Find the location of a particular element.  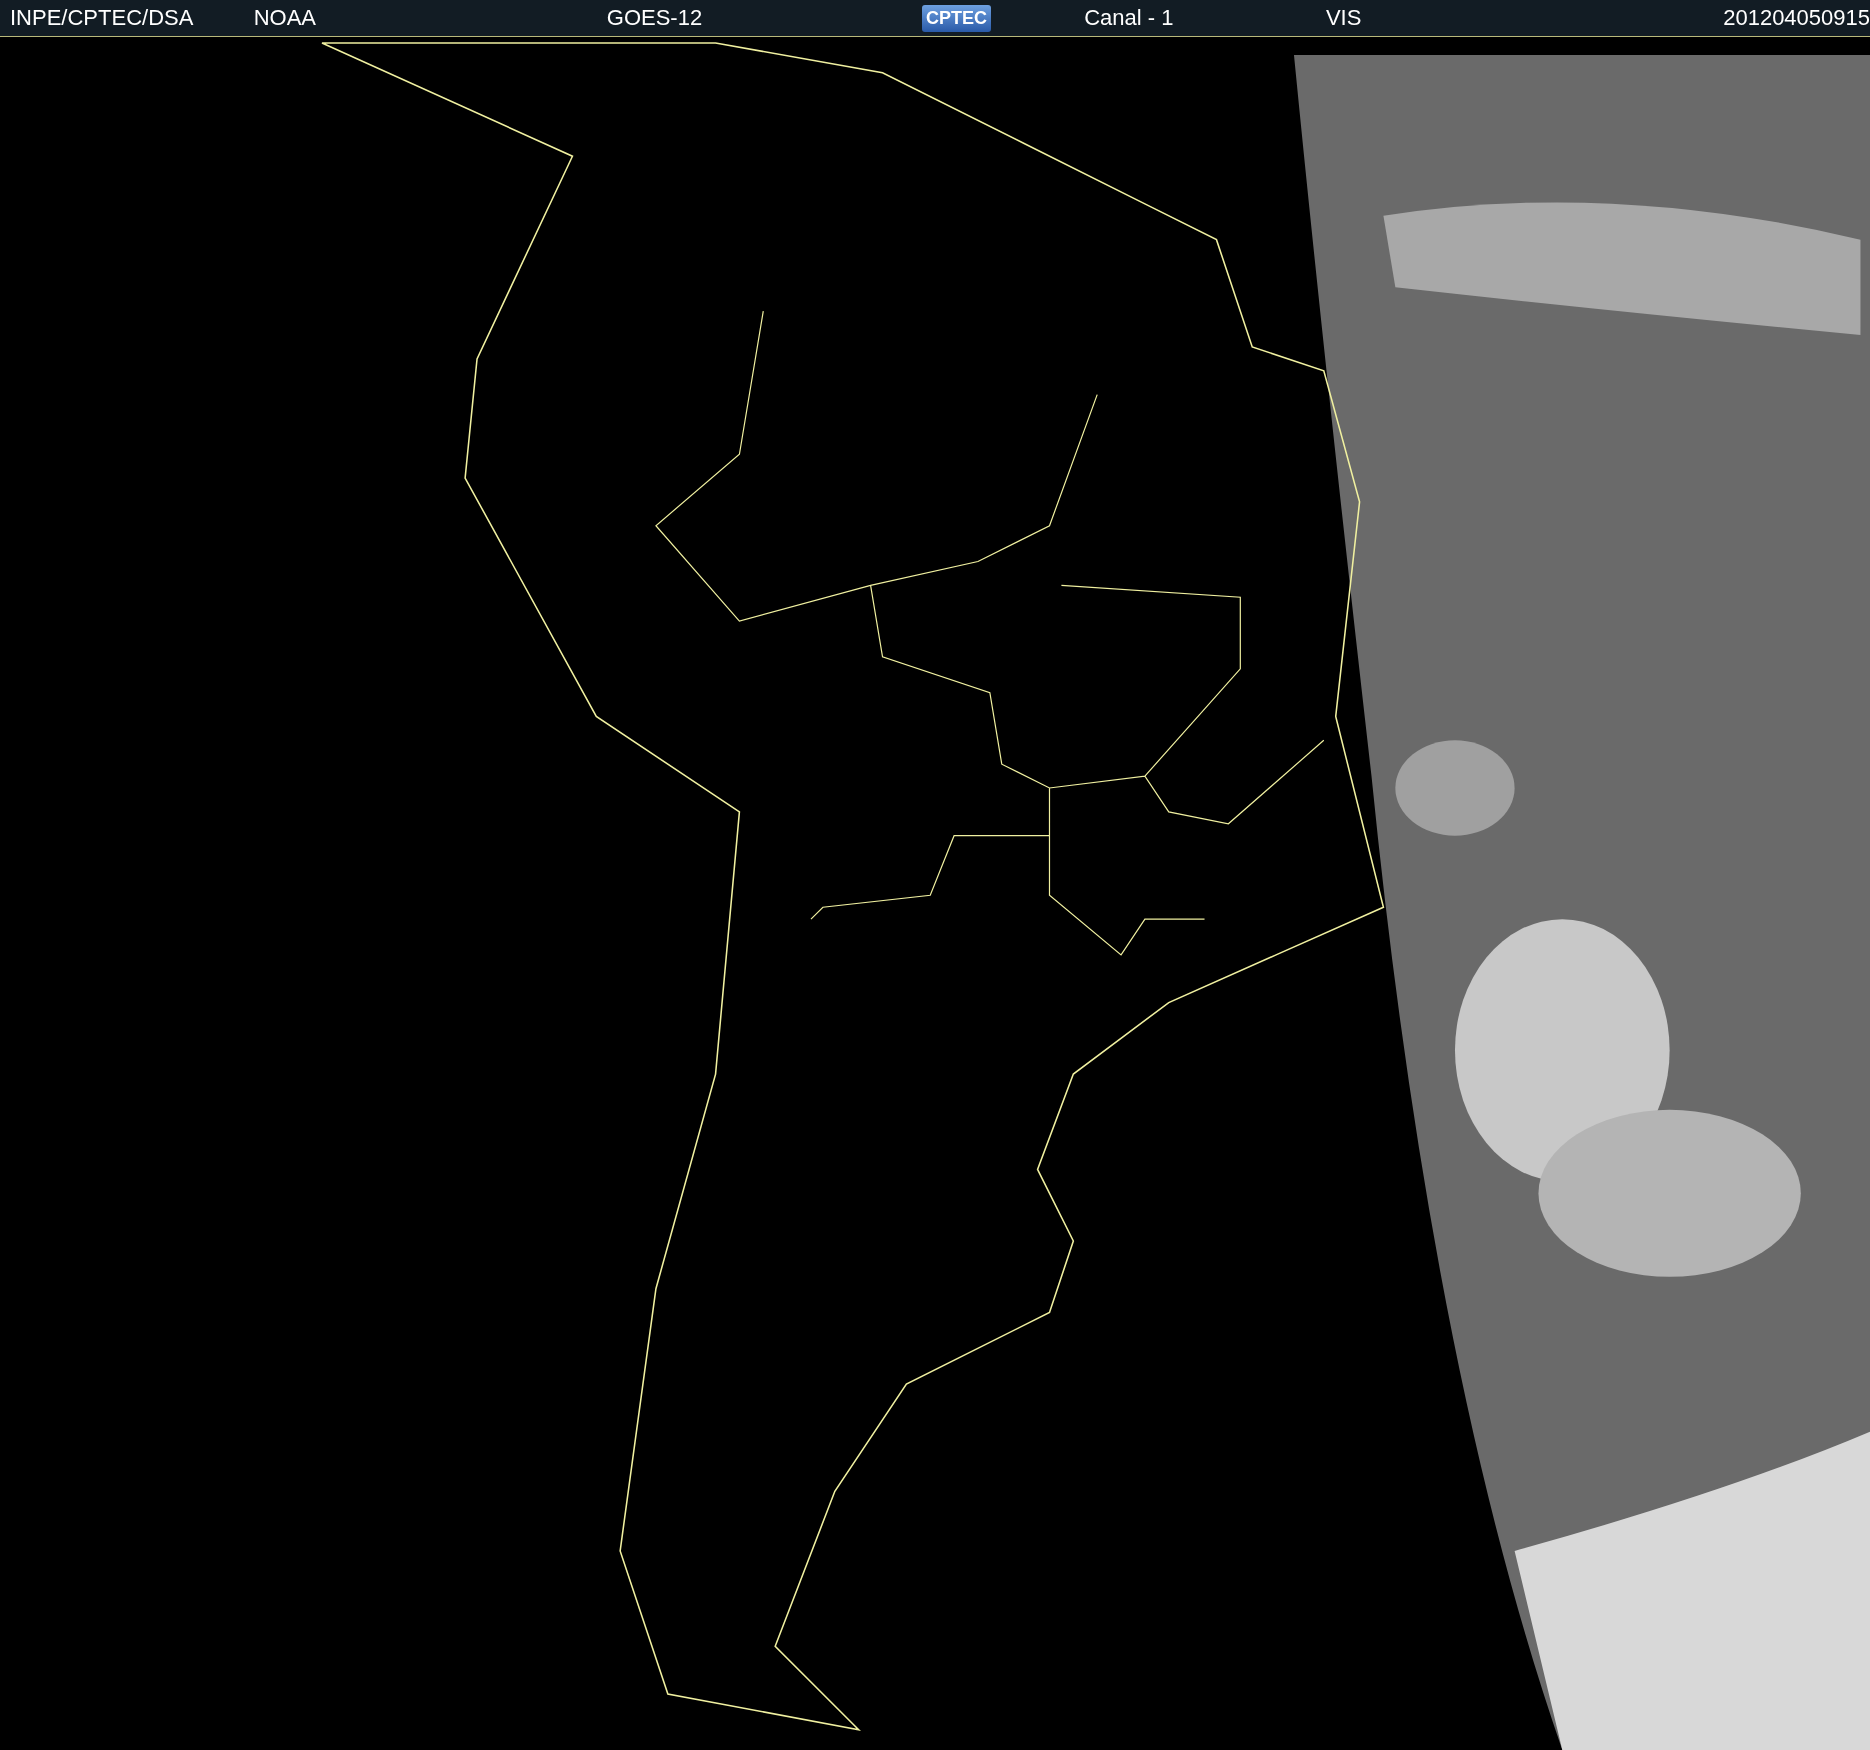

header-label: NOAA is located at coordinates (285, 18).